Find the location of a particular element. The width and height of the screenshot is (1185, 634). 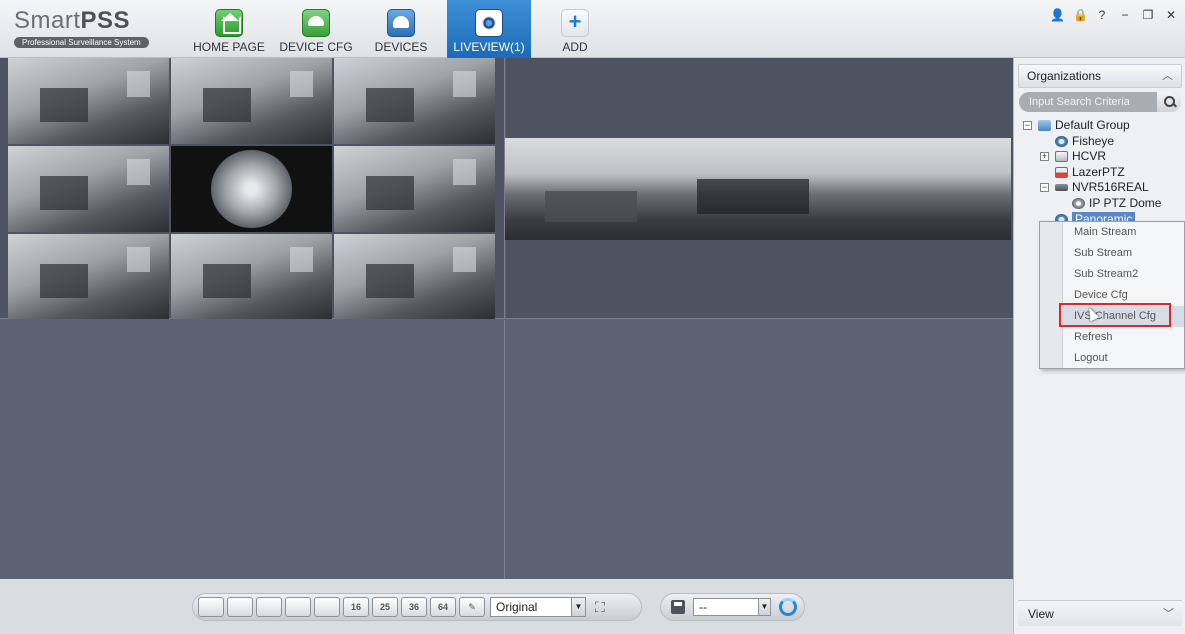

layout-8-button is located at coordinates (298, 607).